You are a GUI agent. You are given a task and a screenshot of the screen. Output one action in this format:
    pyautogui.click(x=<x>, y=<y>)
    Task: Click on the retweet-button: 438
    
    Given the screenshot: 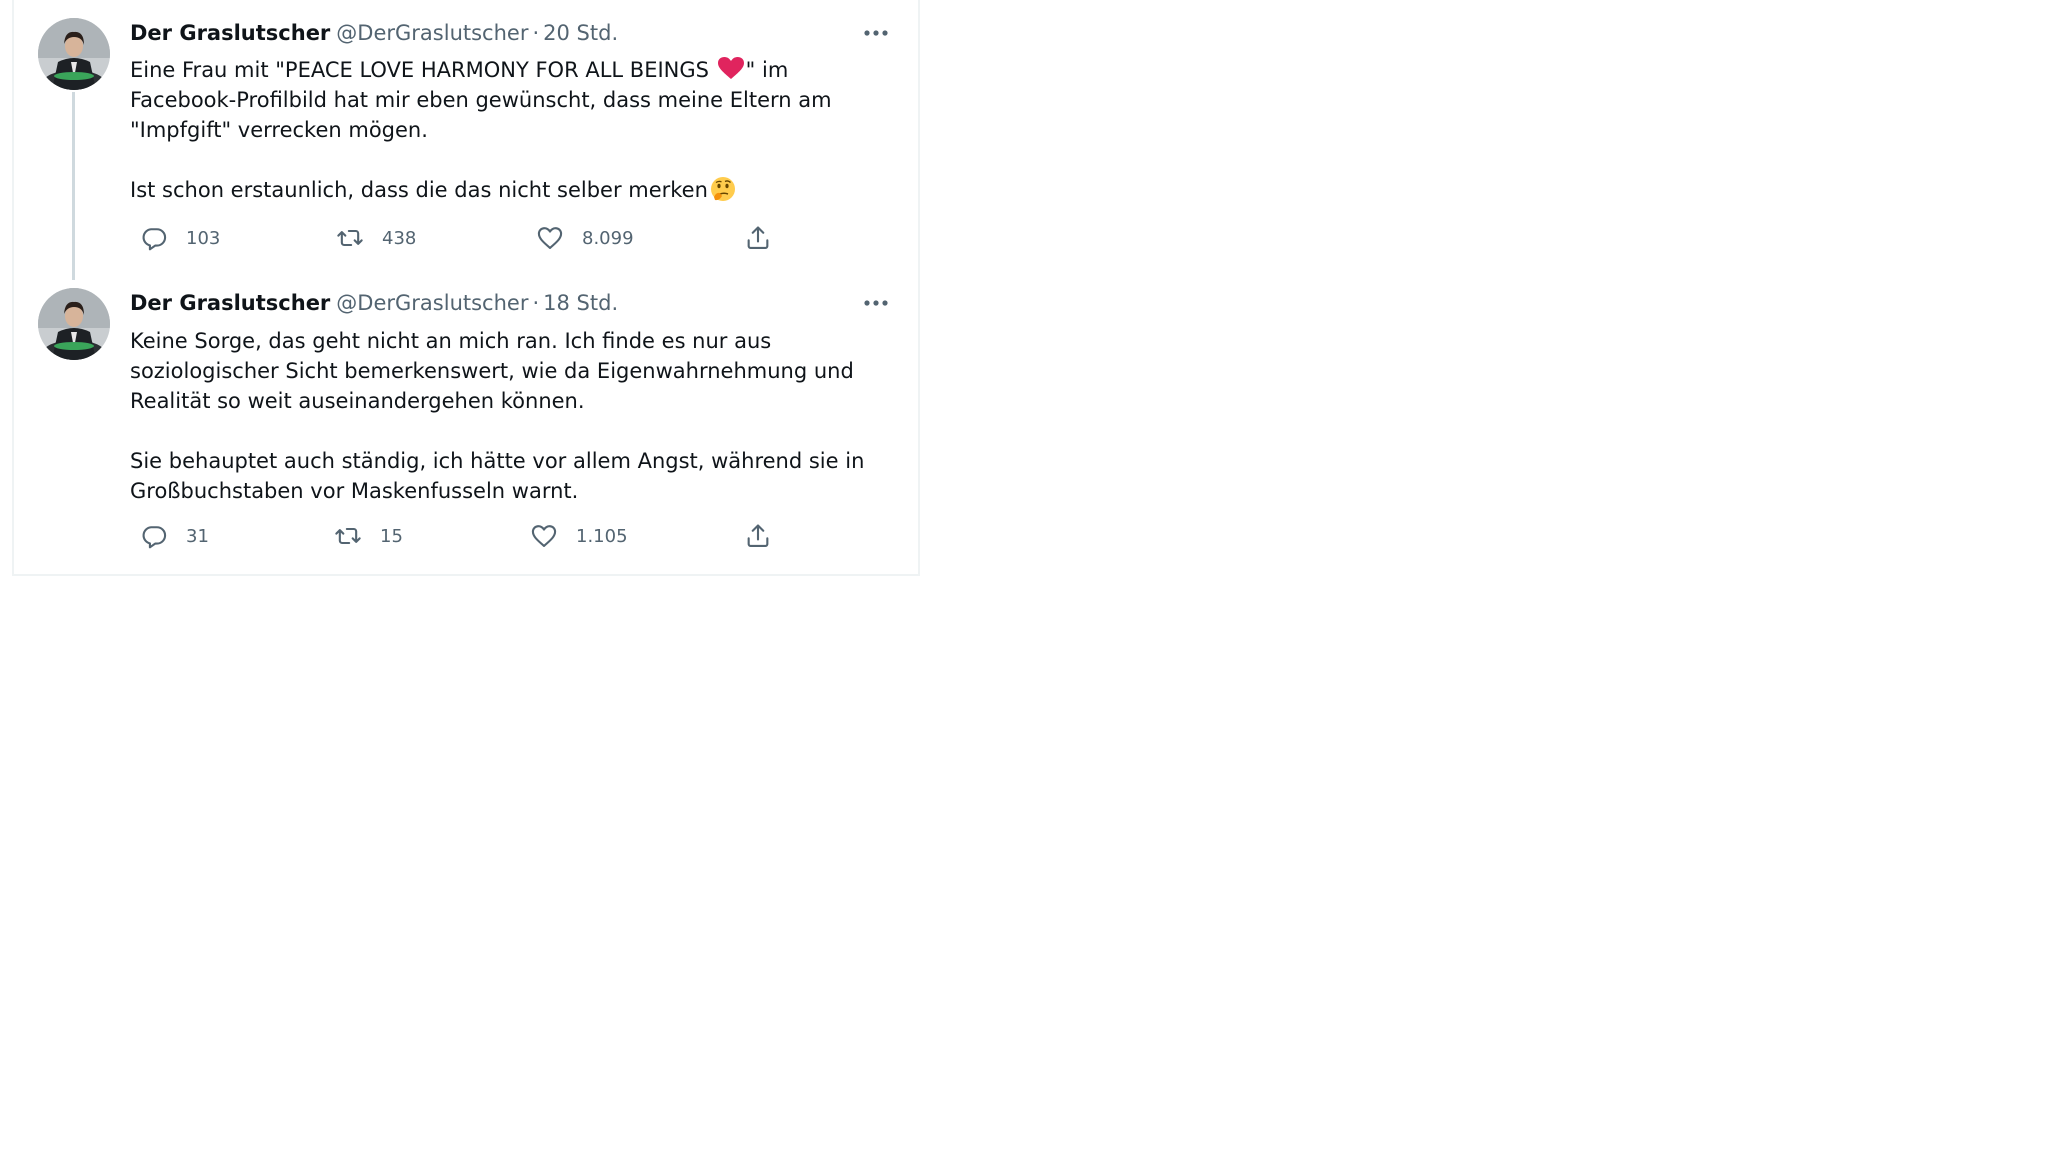 What is the action you would take?
    pyautogui.click(x=376, y=238)
    